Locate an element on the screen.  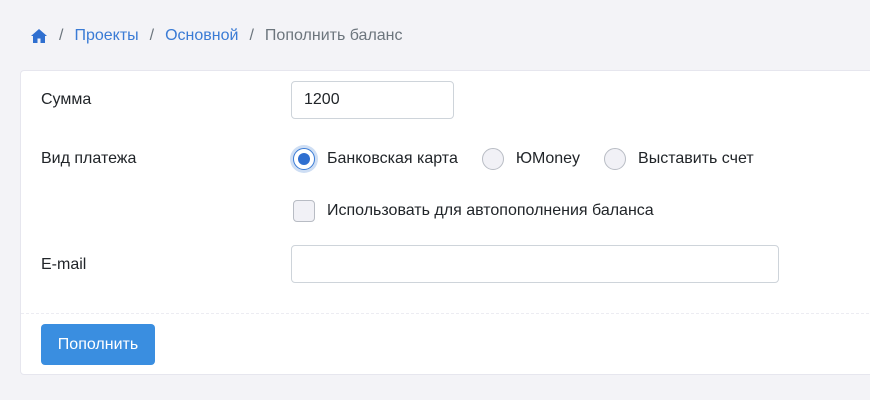
submit-button: Пополнить is located at coordinates (98, 344).